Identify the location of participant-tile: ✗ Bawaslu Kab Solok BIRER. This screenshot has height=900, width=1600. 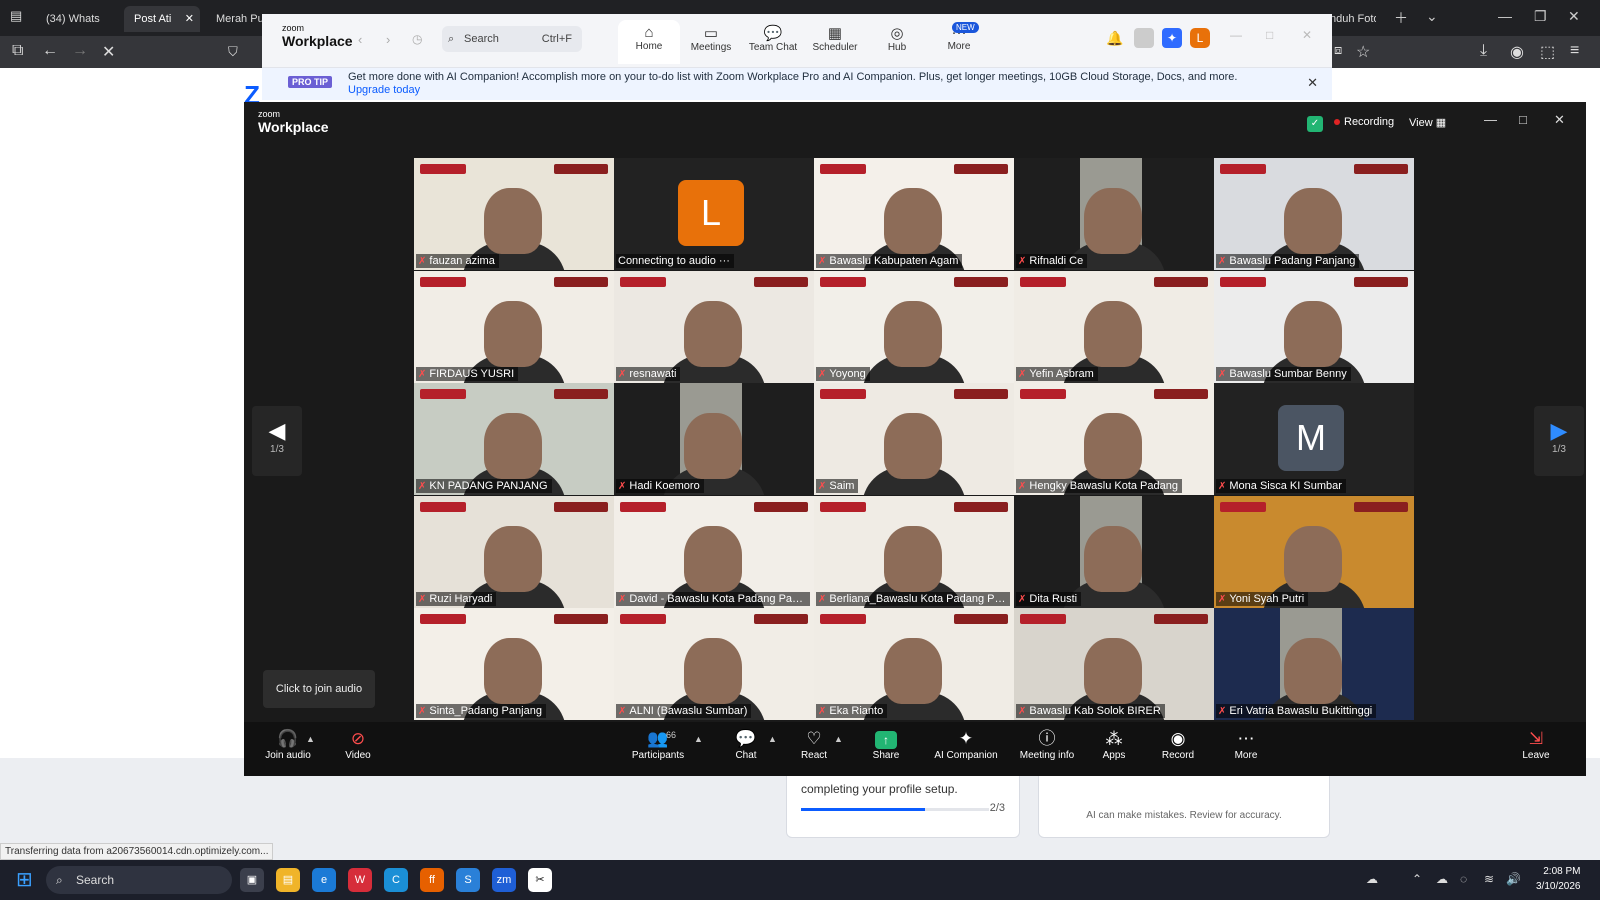
(1114, 664).